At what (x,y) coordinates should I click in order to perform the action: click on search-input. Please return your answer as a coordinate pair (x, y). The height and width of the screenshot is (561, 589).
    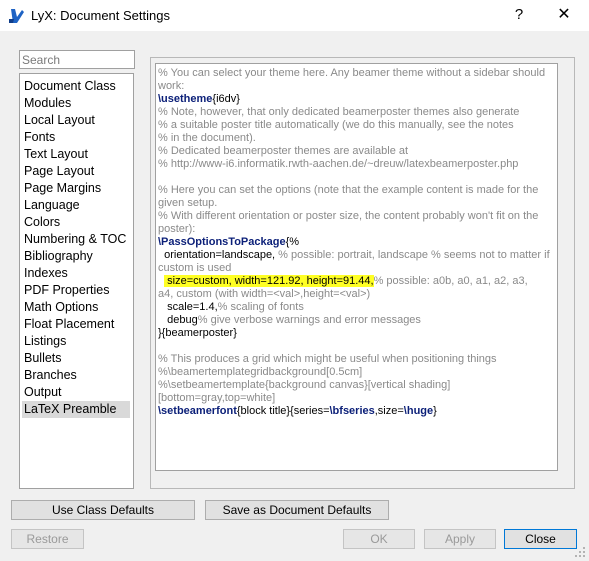
    Looking at the image, I should click on (77, 59).